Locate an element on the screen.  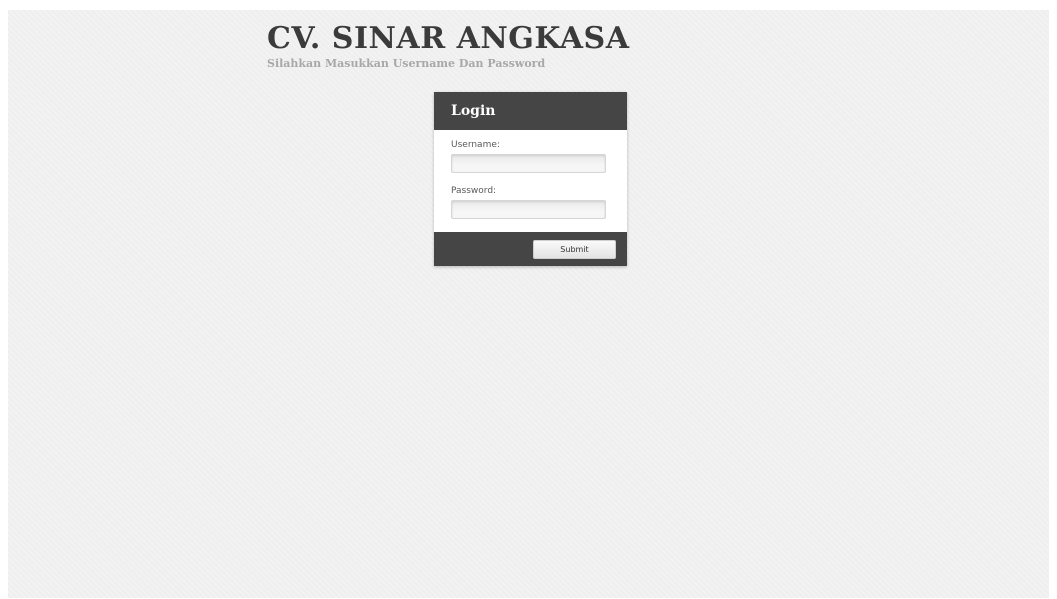
page-title: CV. SINAR ANGKASA is located at coordinates (448, 38).